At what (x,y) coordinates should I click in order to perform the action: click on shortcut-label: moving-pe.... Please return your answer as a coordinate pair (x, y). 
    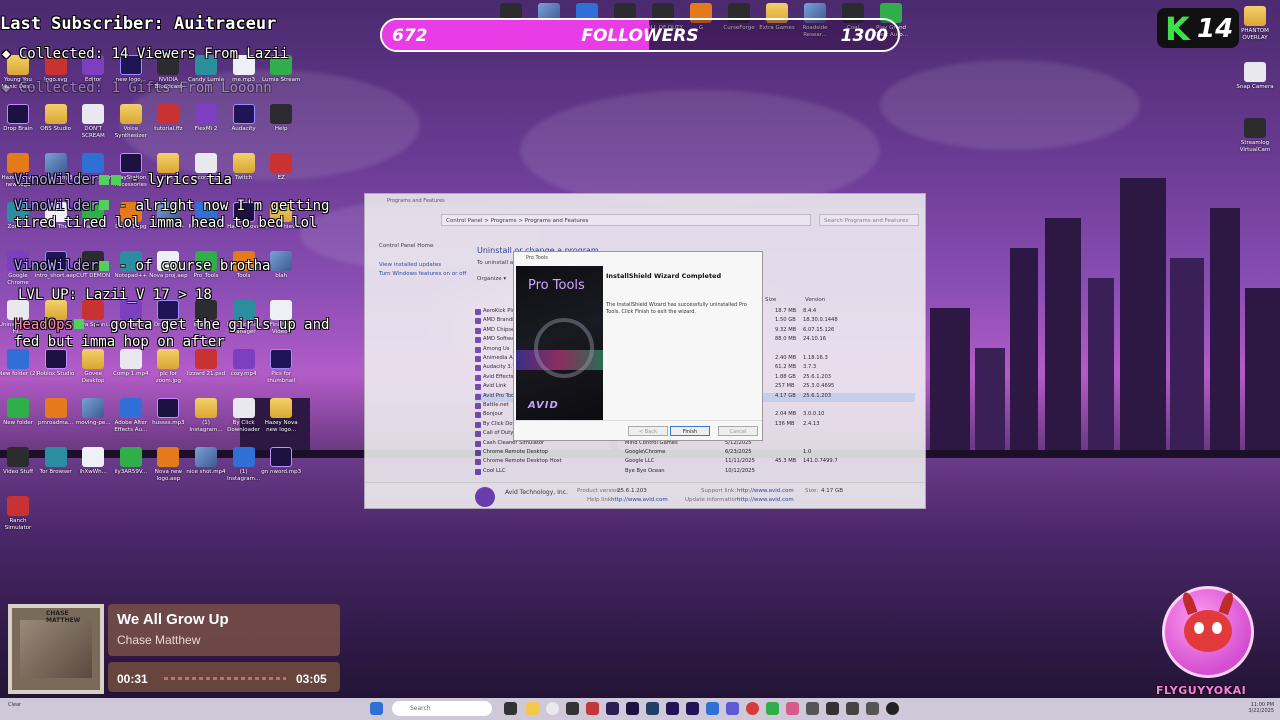
    Looking at the image, I should click on (93, 423).